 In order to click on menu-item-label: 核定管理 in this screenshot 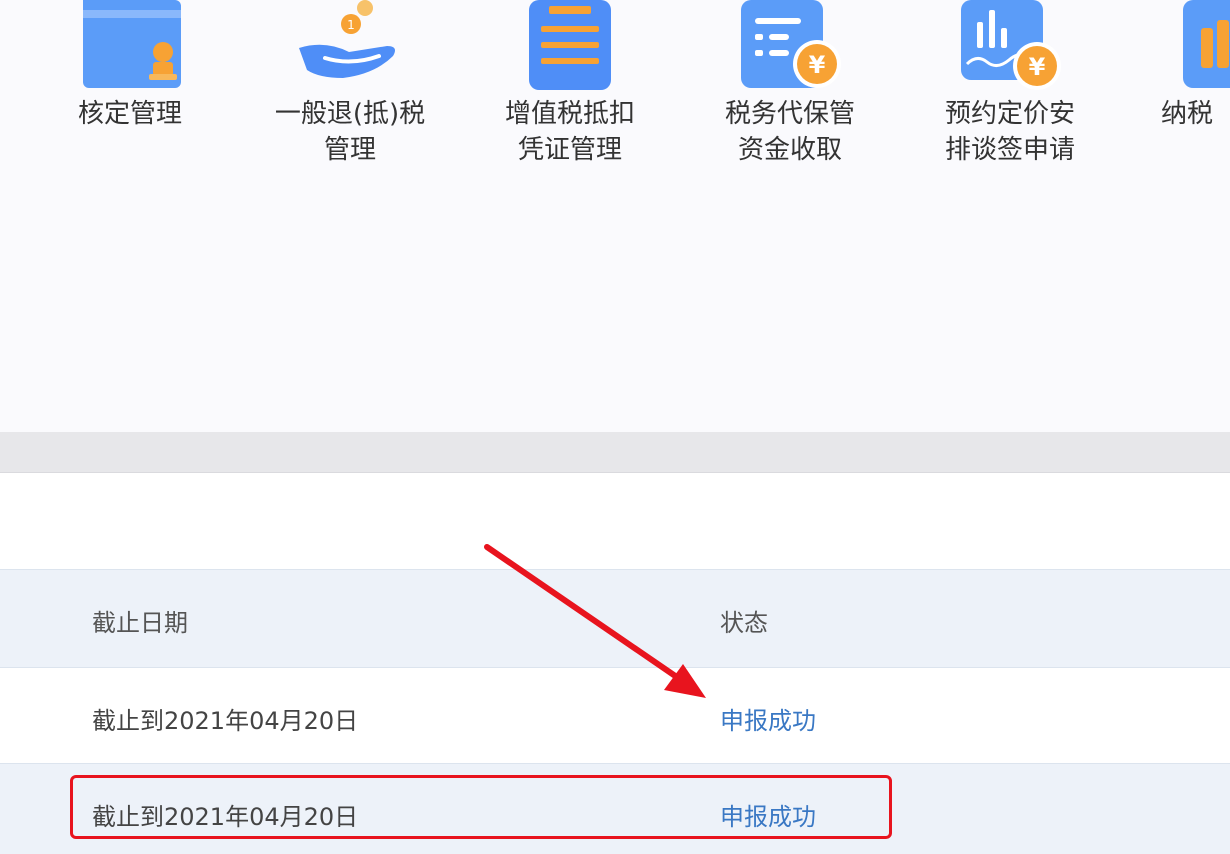, I will do `click(129, 114)`.